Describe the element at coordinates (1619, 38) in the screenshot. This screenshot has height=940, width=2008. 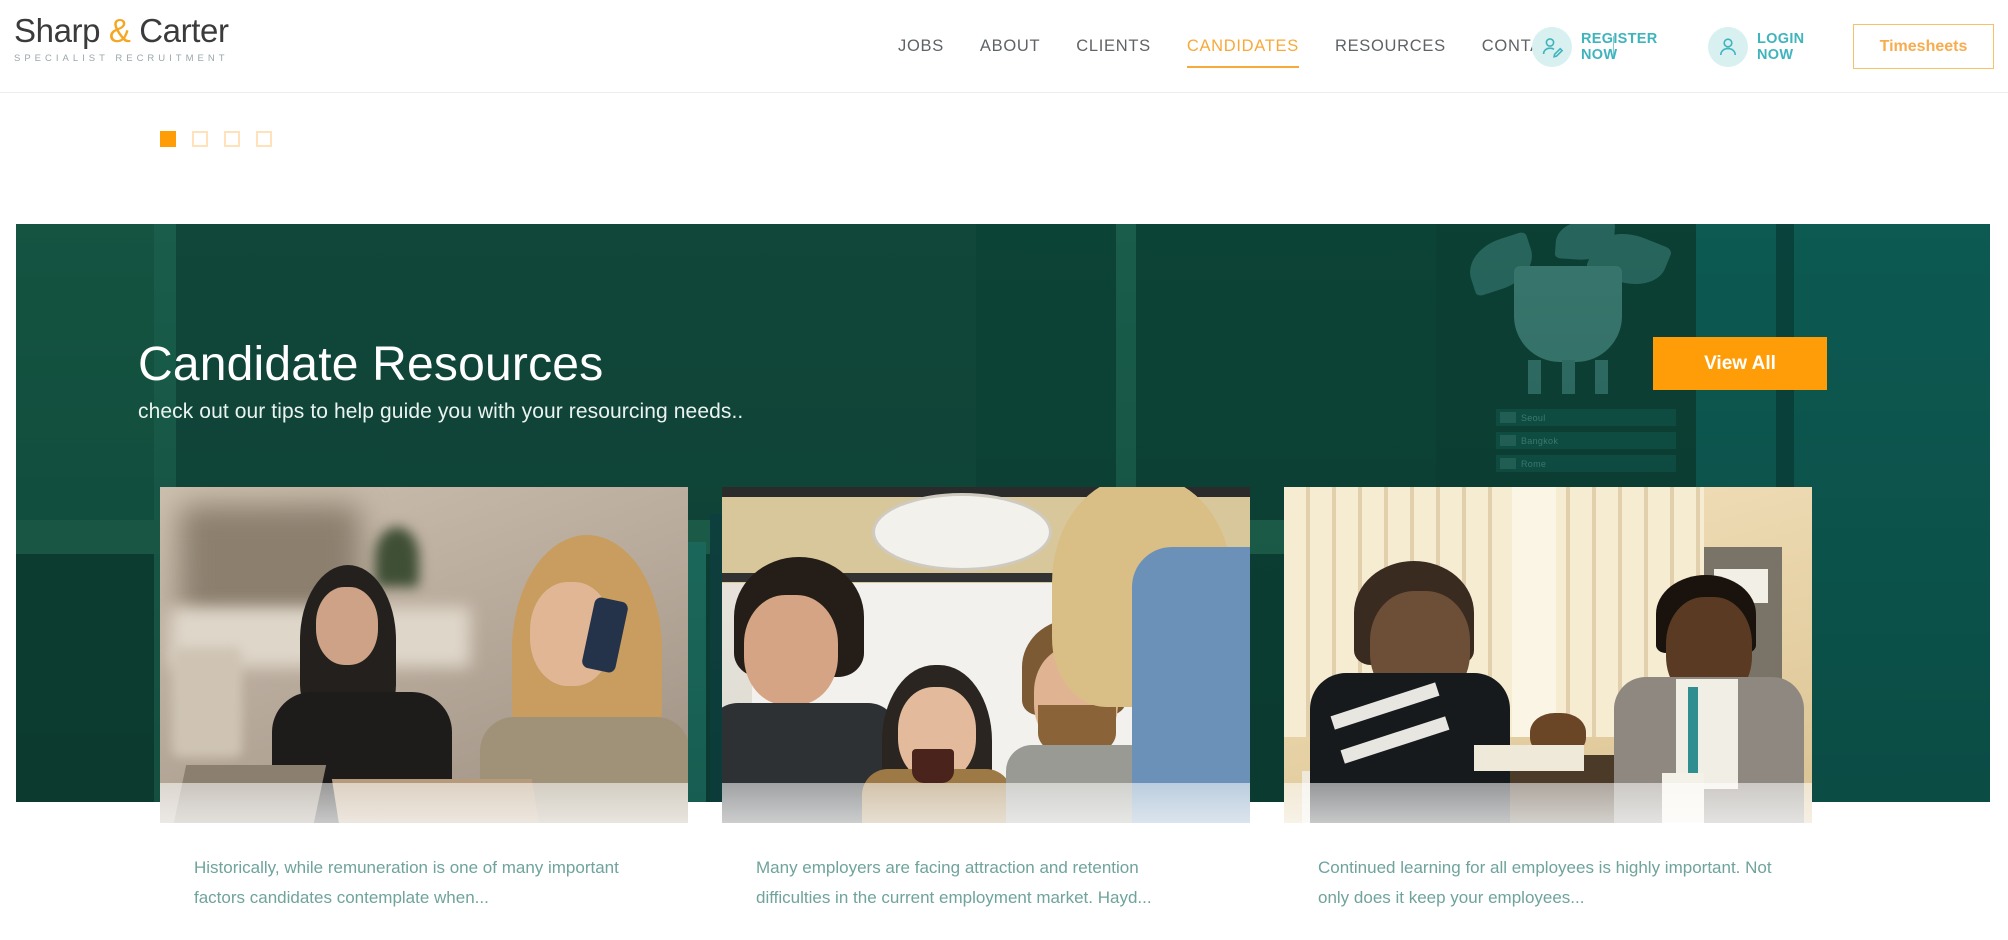
I see `register-line1: REGISTER` at that location.